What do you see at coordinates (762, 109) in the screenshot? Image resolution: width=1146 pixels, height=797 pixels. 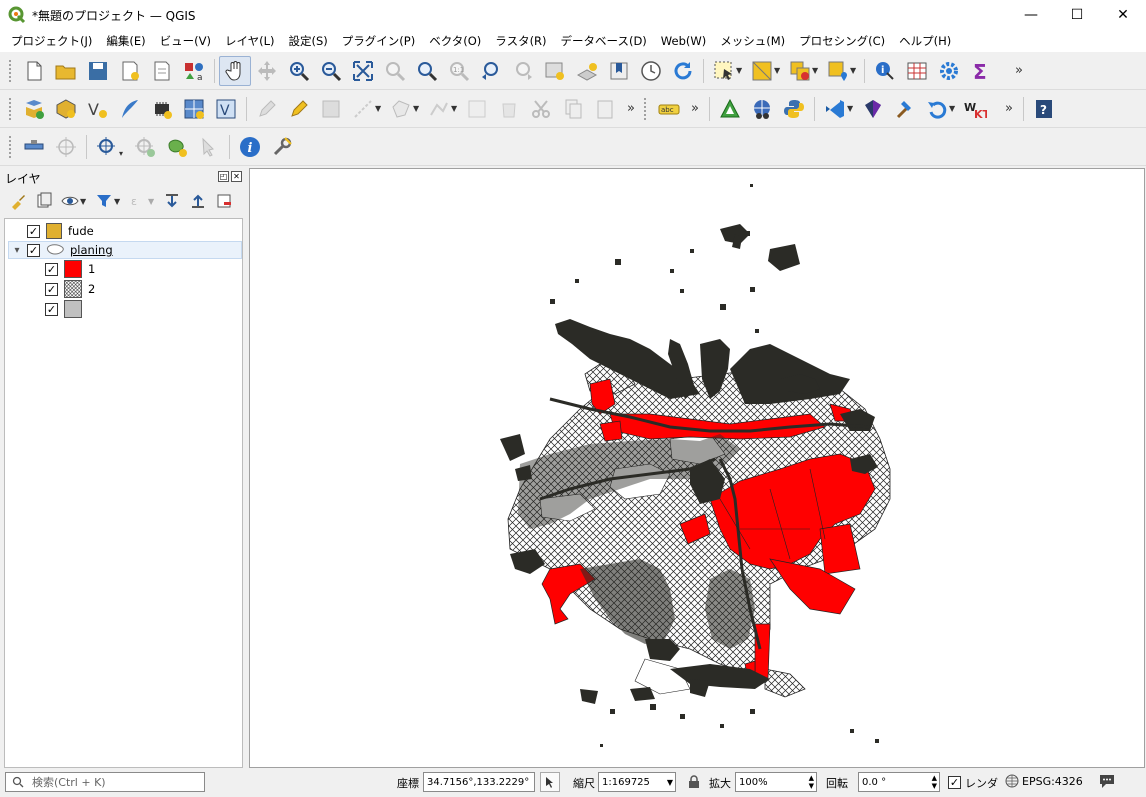 I see `metasearch-button` at bounding box center [762, 109].